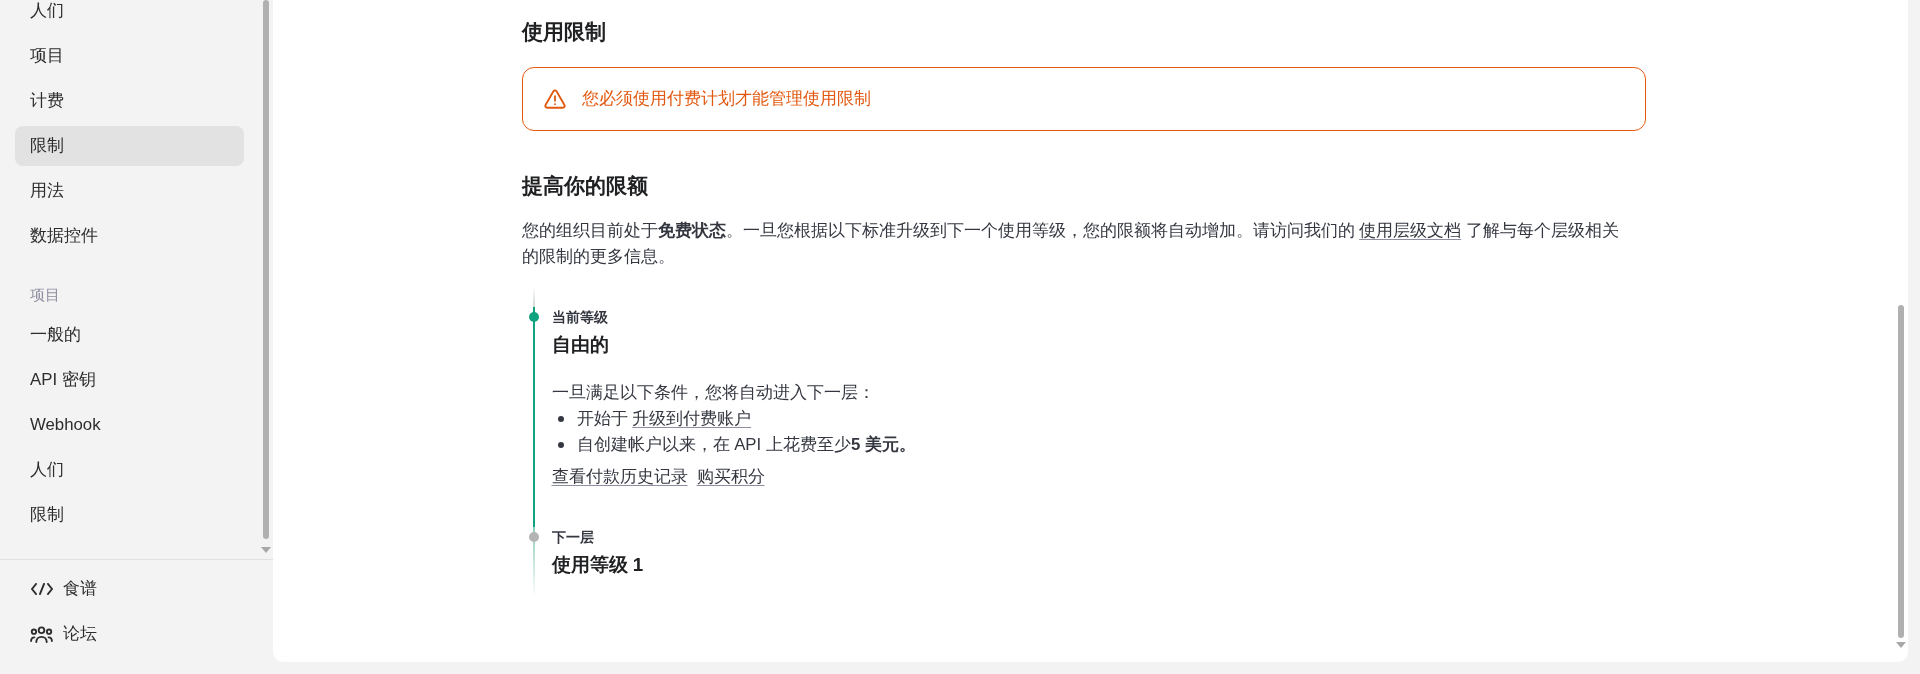  I want to click on upgrade-link: 升级到付费账户, so click(692, 418).